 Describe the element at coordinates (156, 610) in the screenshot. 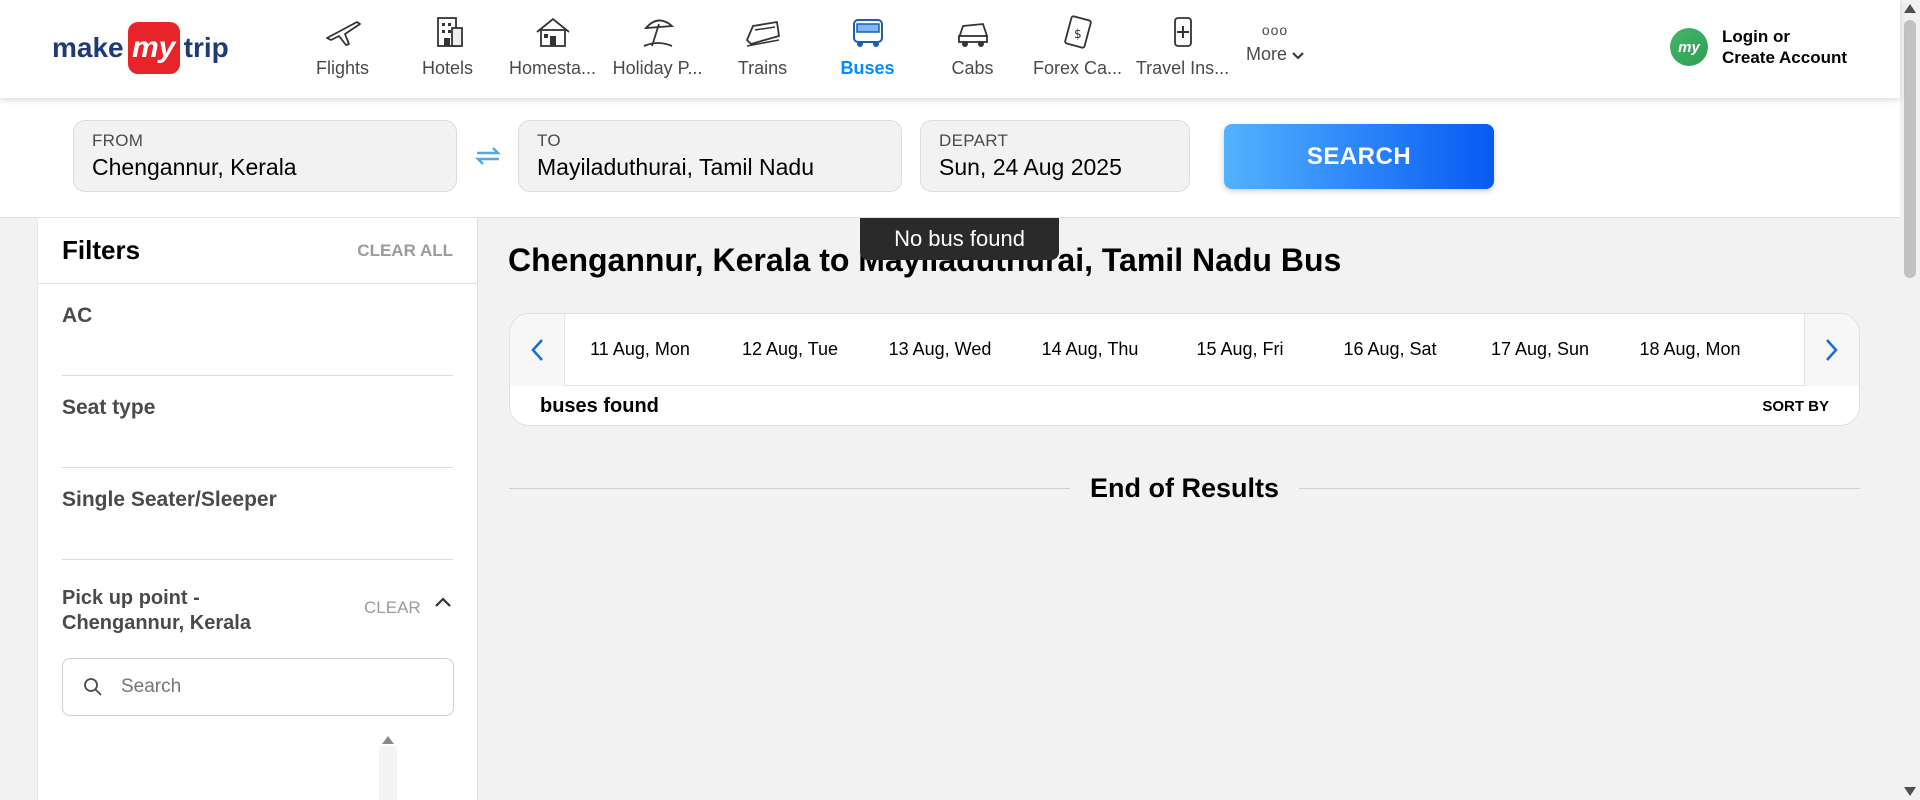

I see `pickup-title: Pick up point - Chengannur, Kerala` at that location.